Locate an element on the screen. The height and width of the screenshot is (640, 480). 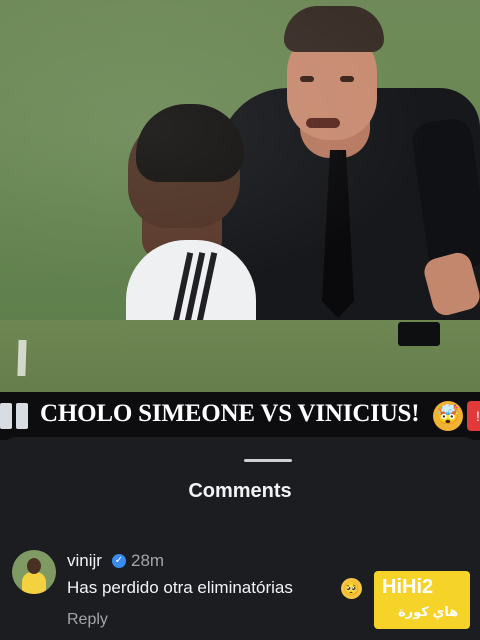
player-neck is located at coordinates (182, 225).